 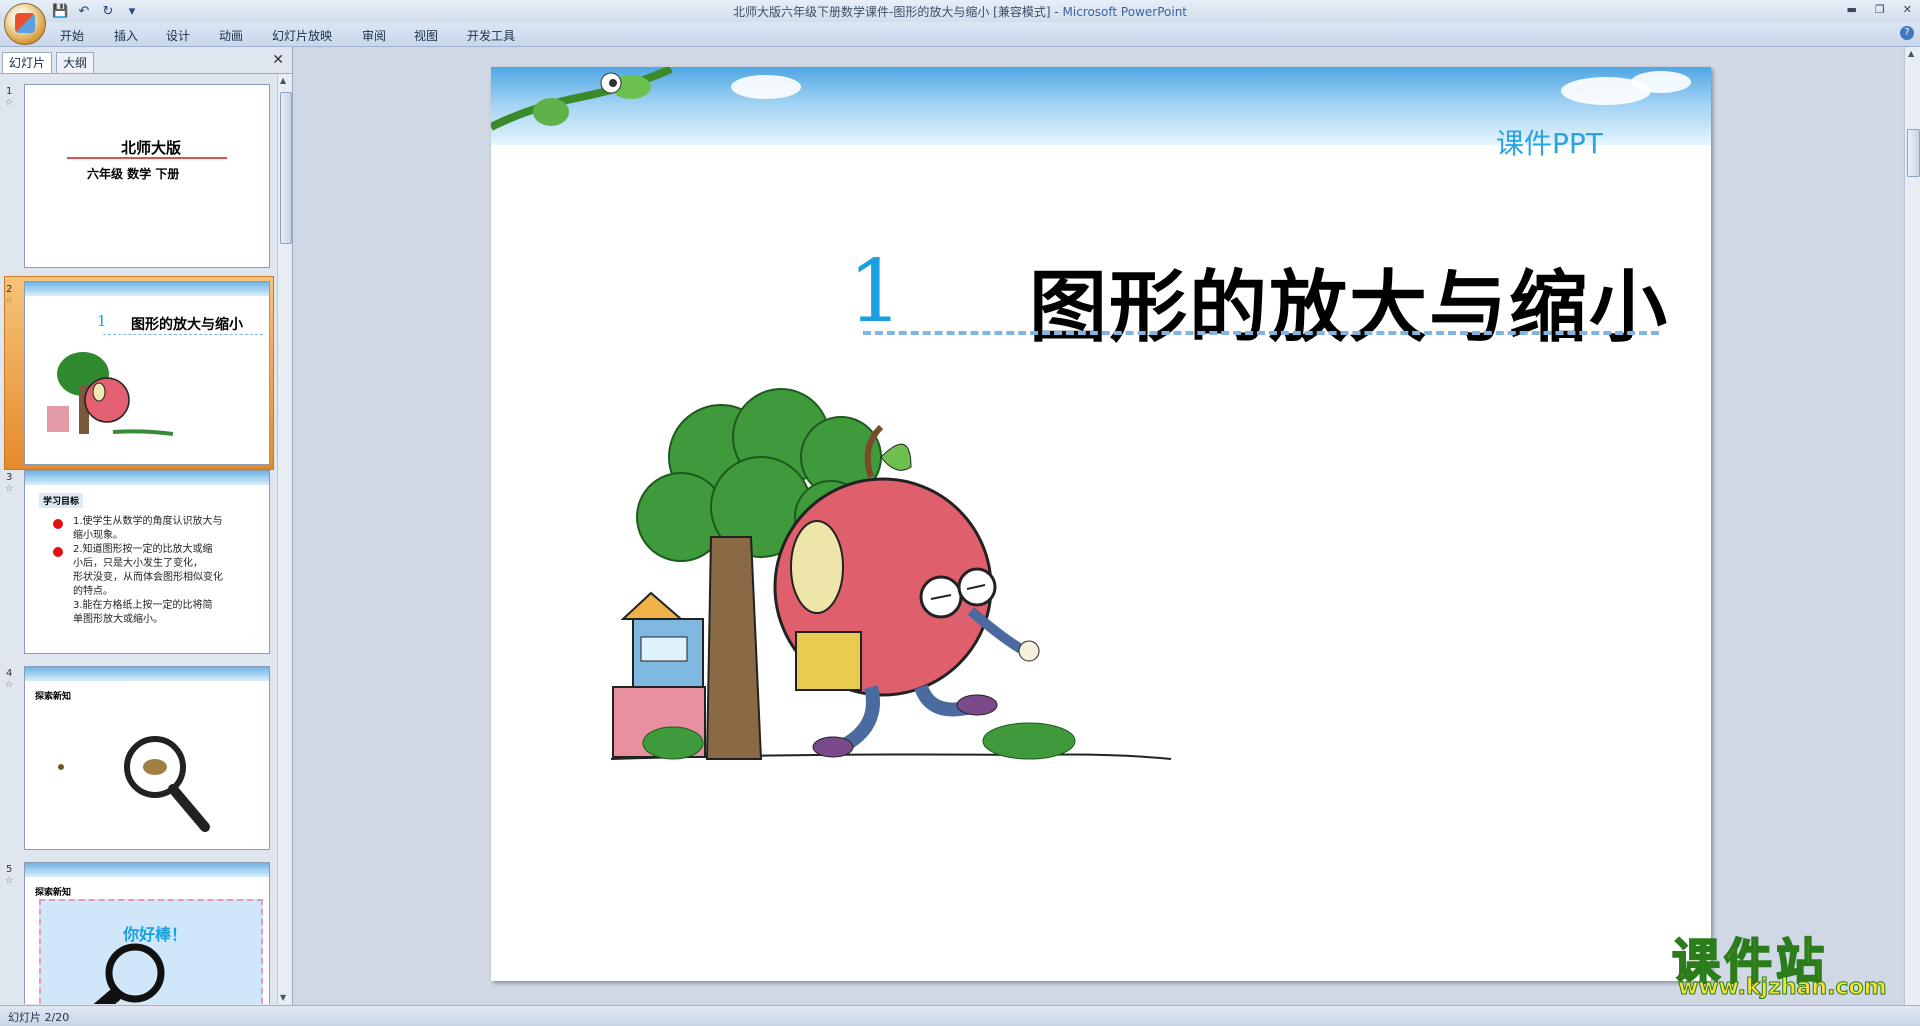 I want to click on tab-slides: 幻灯片, so click(x=27, y=62).